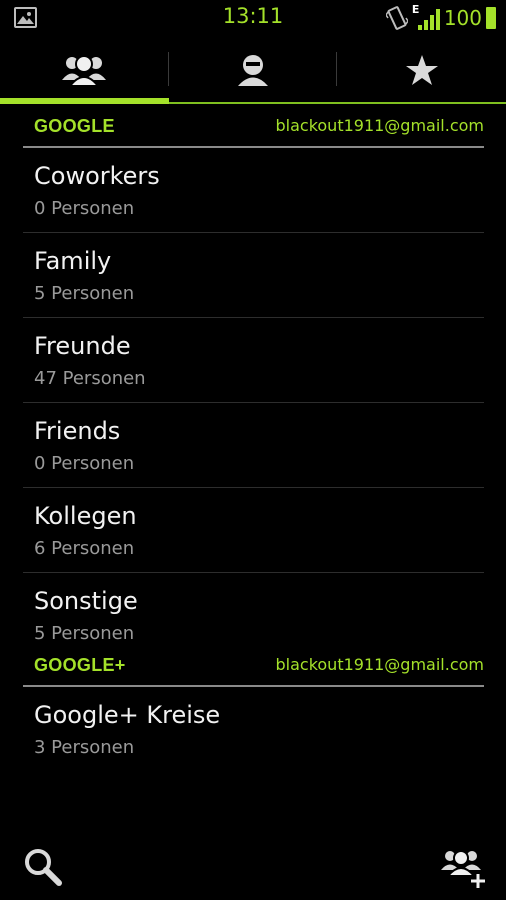 The image size is (506, 900). What do you see at coordinates (462, 18) in the screenshot?
I see `battery-level: 100` at bounding box center [462, 18].